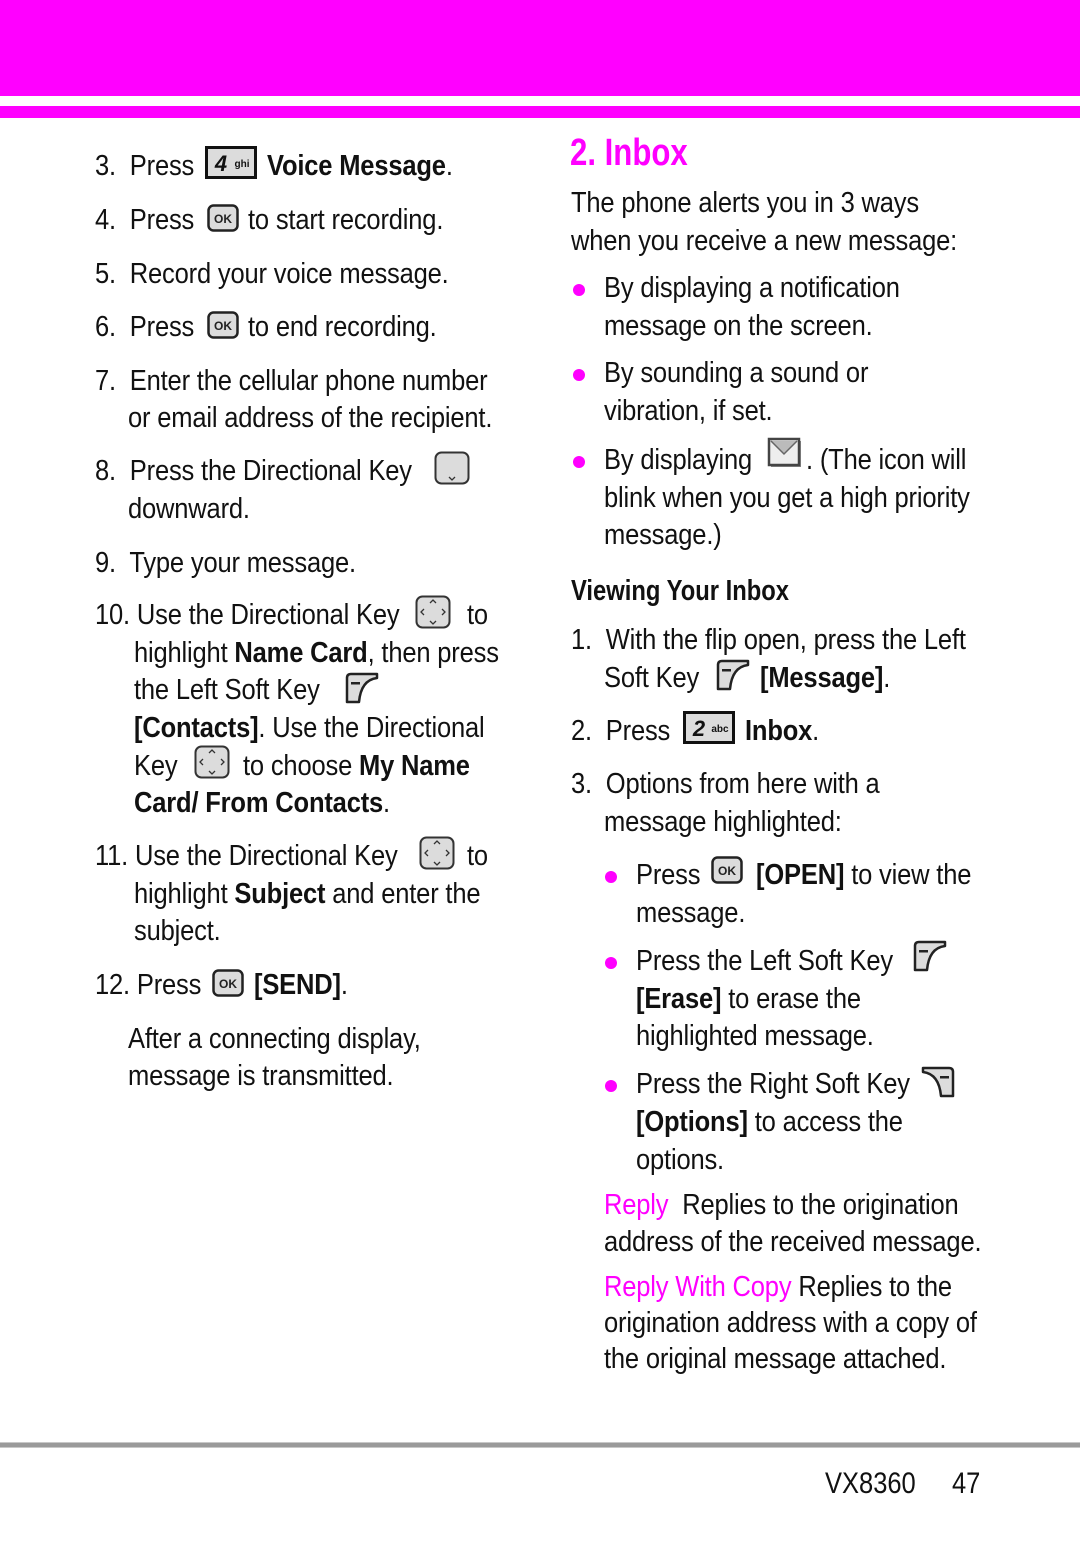 The width and height of the screenshot is (1080, 1552). Describe the element at coordinates (540, 48) in the screenshot. I see `header-band` at that location.